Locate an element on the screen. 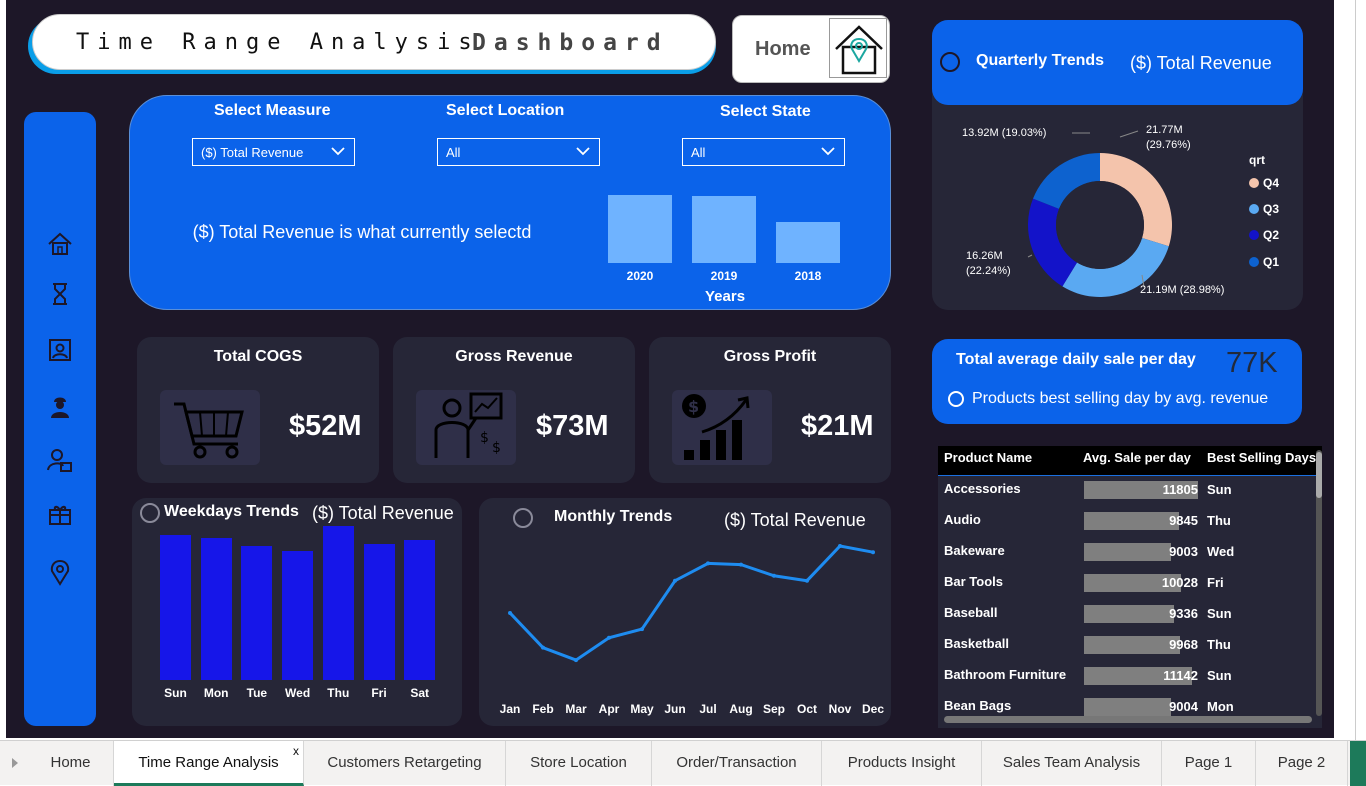 Image resolution: width=1366 pixels, height=786 pixels. daily-sale-value: 77K is located at coordinates (1252, 363).